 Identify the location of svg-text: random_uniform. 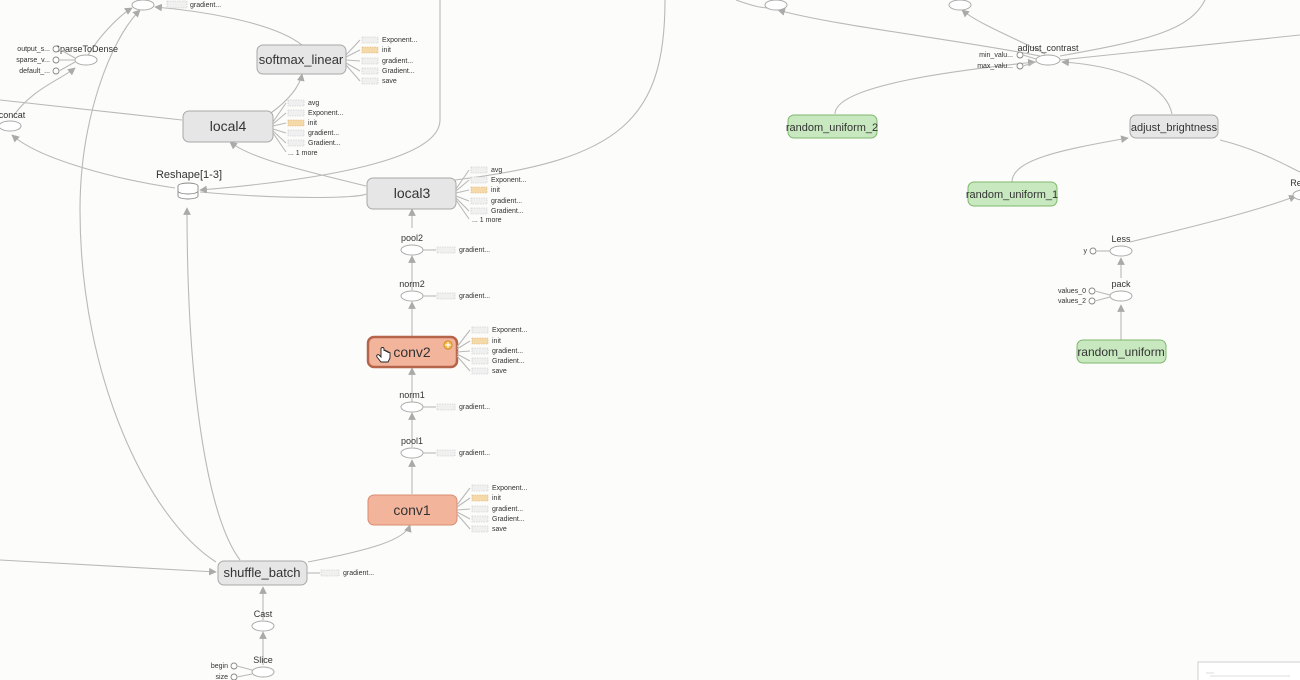
(1120, 352).